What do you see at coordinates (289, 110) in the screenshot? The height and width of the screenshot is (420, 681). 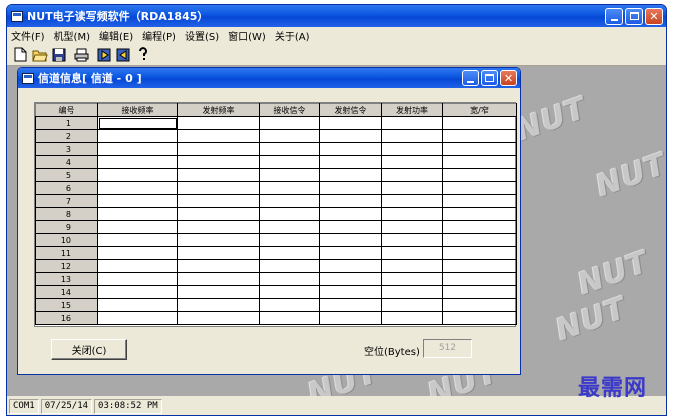 I see `column-header: 接收信令` at bounding box center [289, 110].